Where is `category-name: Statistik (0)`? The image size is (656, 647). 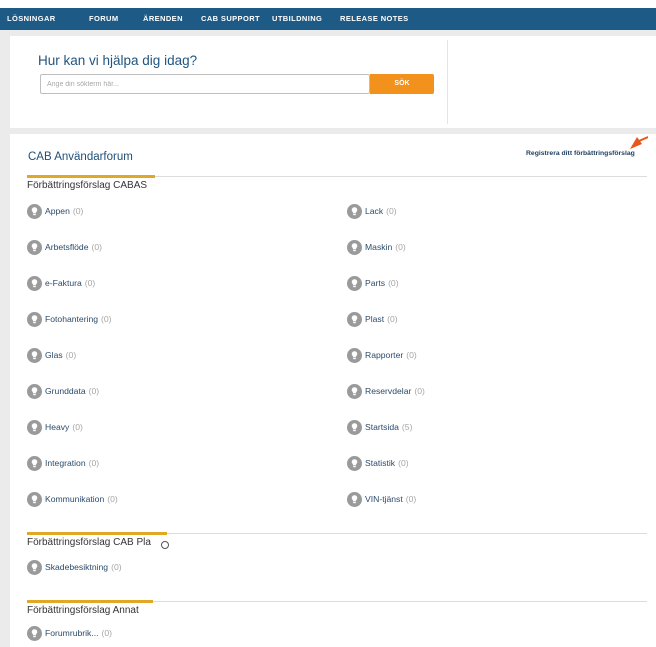 category-name: Statistik (0) is located at coordinates (387, 463).